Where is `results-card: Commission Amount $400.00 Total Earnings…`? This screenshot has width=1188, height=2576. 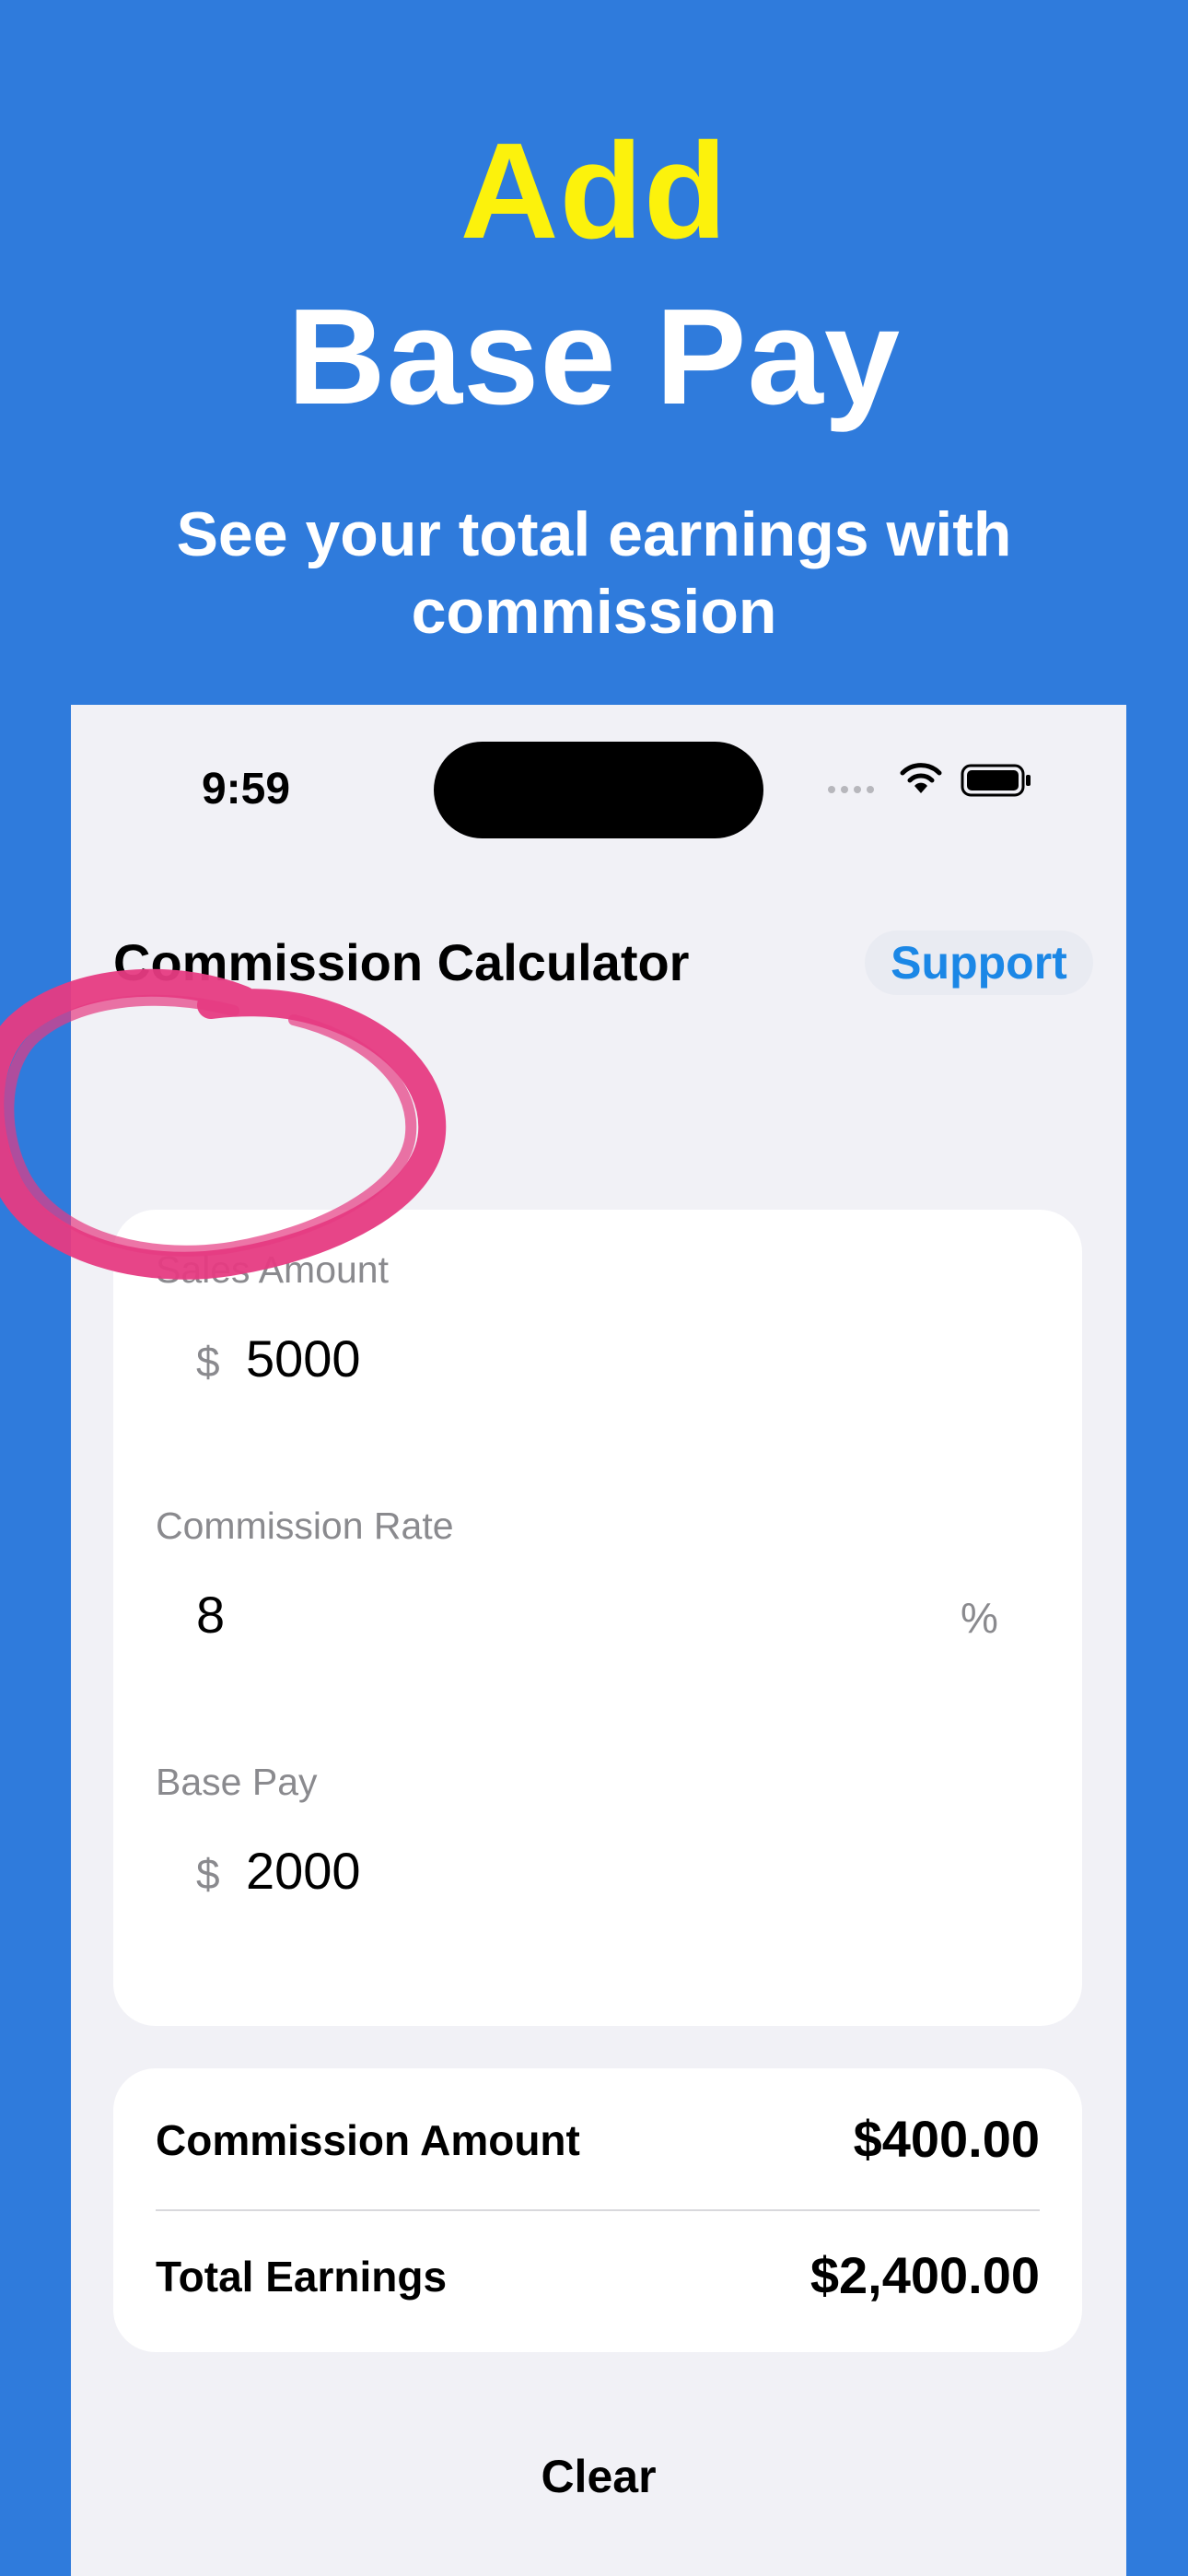 results-card: Commission Amount $400.00 Total Earnings… is located at coordinates (597, 2210).